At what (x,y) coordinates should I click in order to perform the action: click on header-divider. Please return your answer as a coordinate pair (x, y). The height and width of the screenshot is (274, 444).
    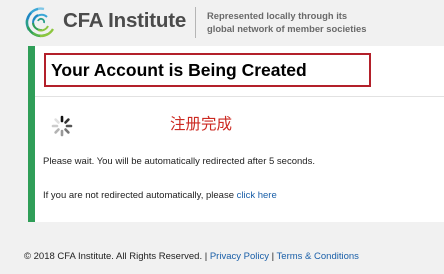
    Looking at the image, I should click on (195, 22).